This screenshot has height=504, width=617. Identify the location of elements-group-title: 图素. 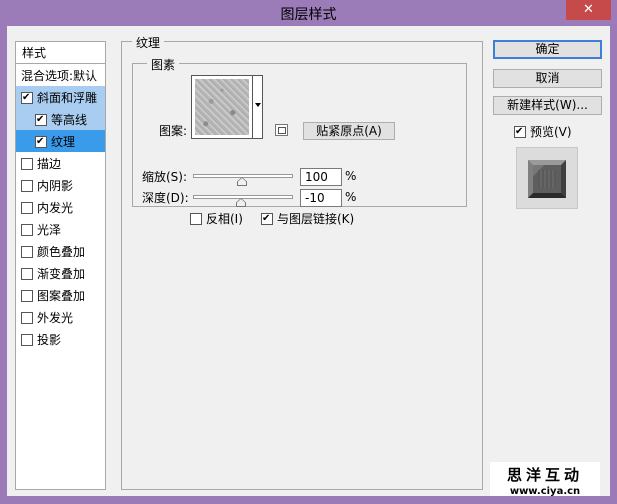
(163, 64).